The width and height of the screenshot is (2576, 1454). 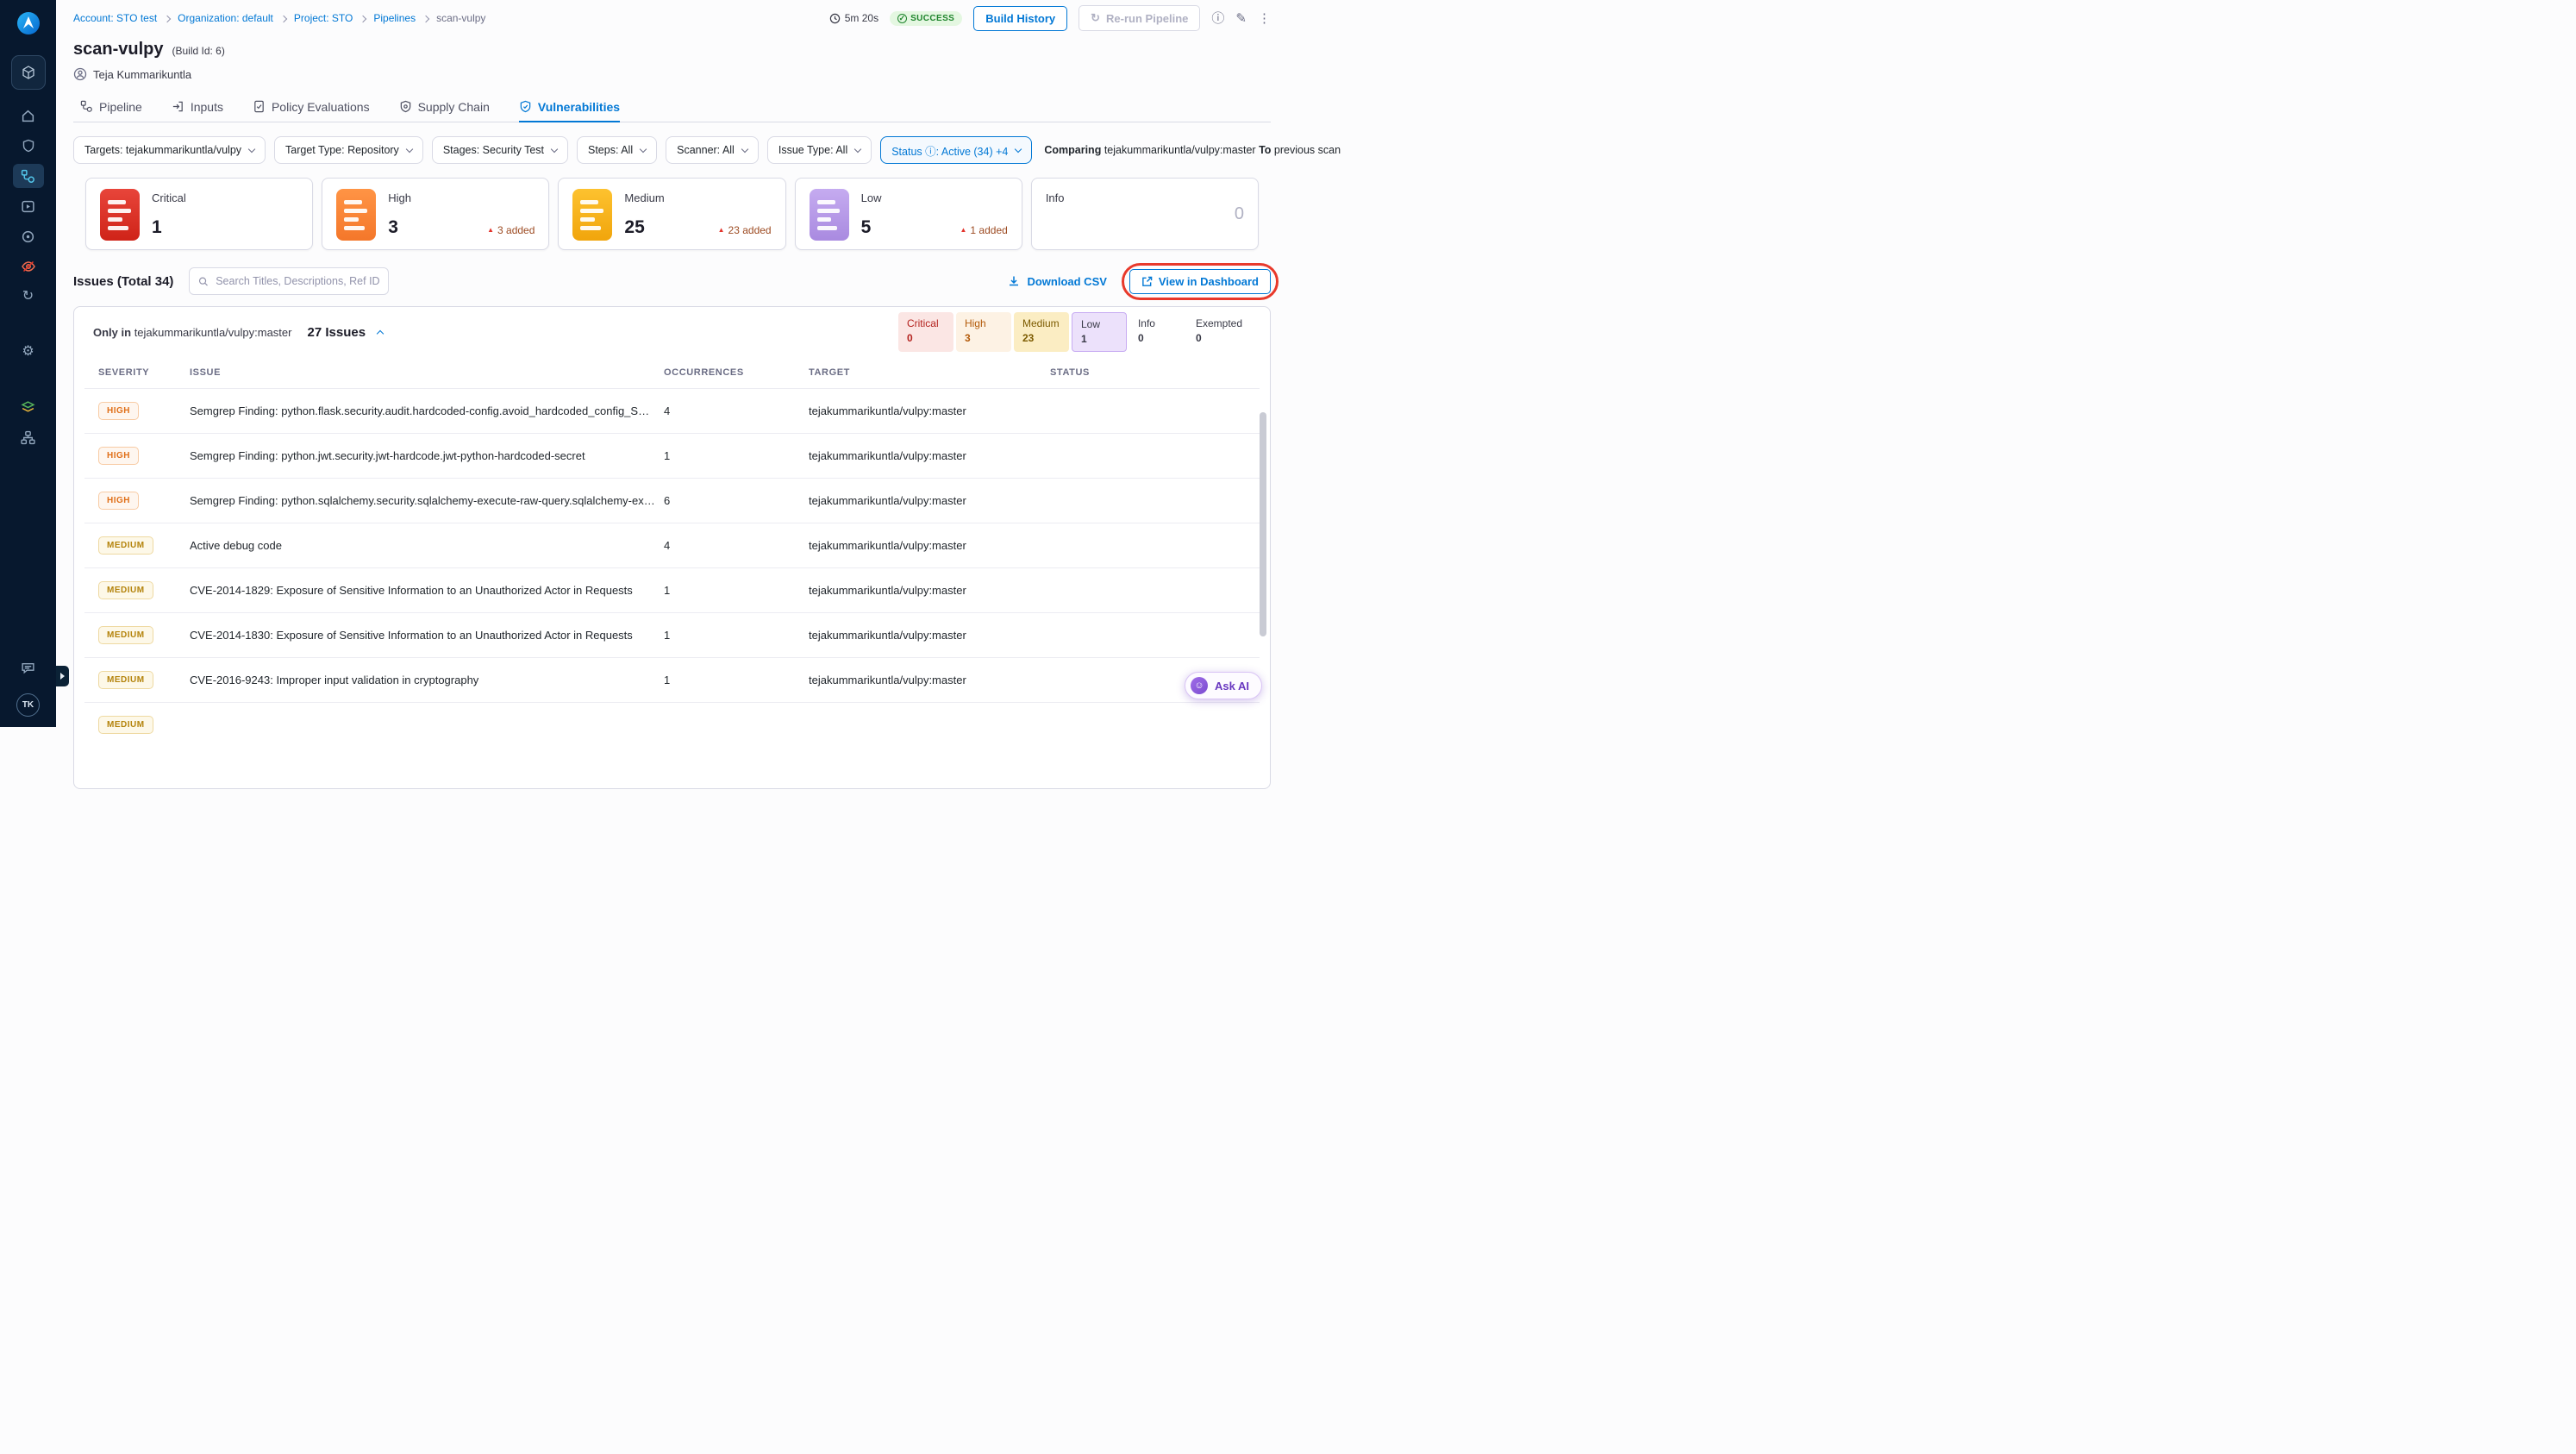 What do you see at coordinates (1263, 524) in the screenshot?
I see `table-scrollbar` at bounding box center [1263, 524].